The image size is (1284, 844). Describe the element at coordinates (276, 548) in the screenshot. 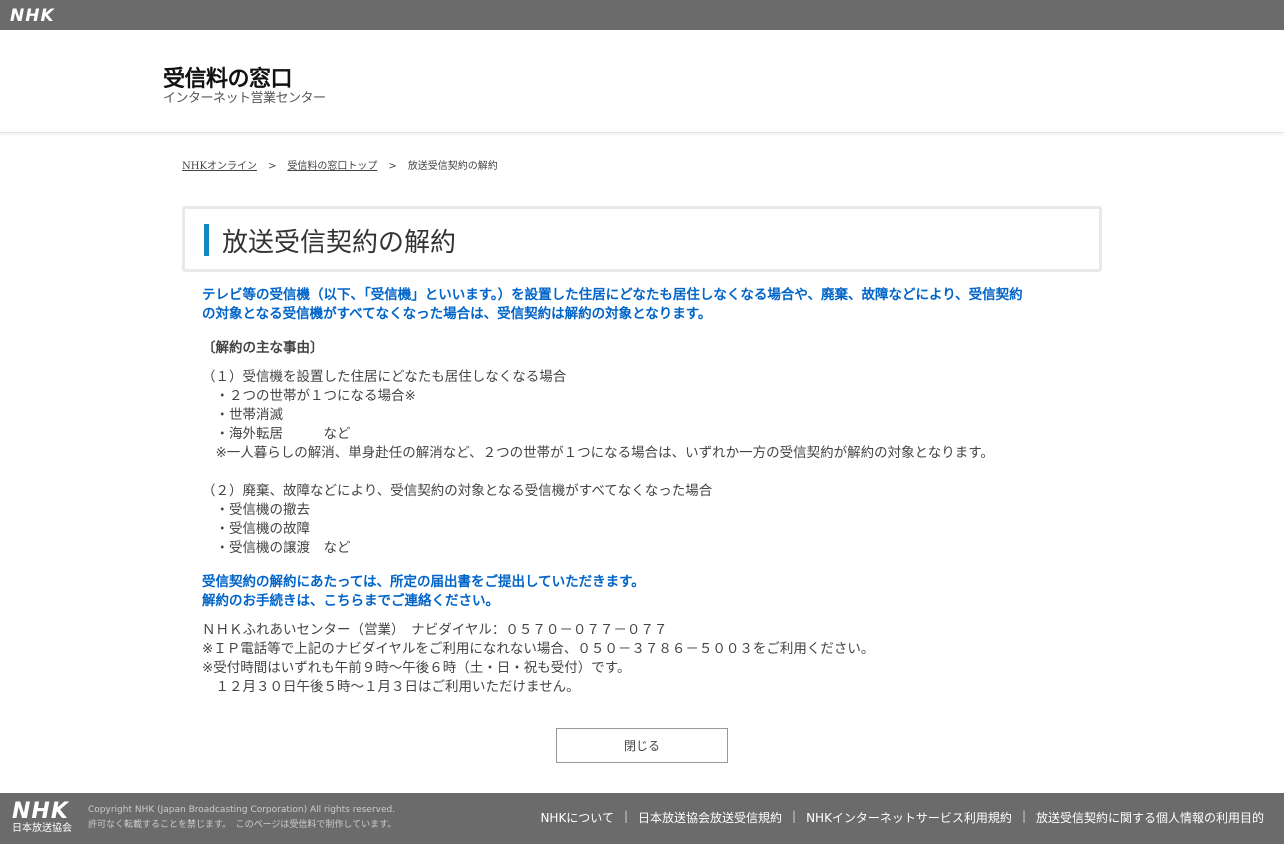

I see `reason-line: ・受信機の譲渡 など` at that location.